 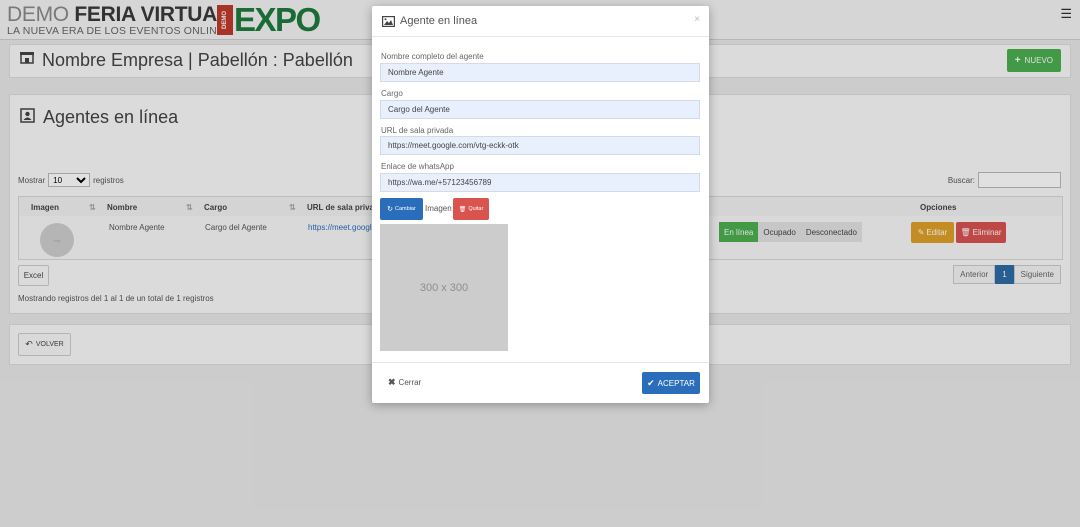 I want to click on whatsapp-field: https://wa.me/+57123456789, so click(x=540, y=182).